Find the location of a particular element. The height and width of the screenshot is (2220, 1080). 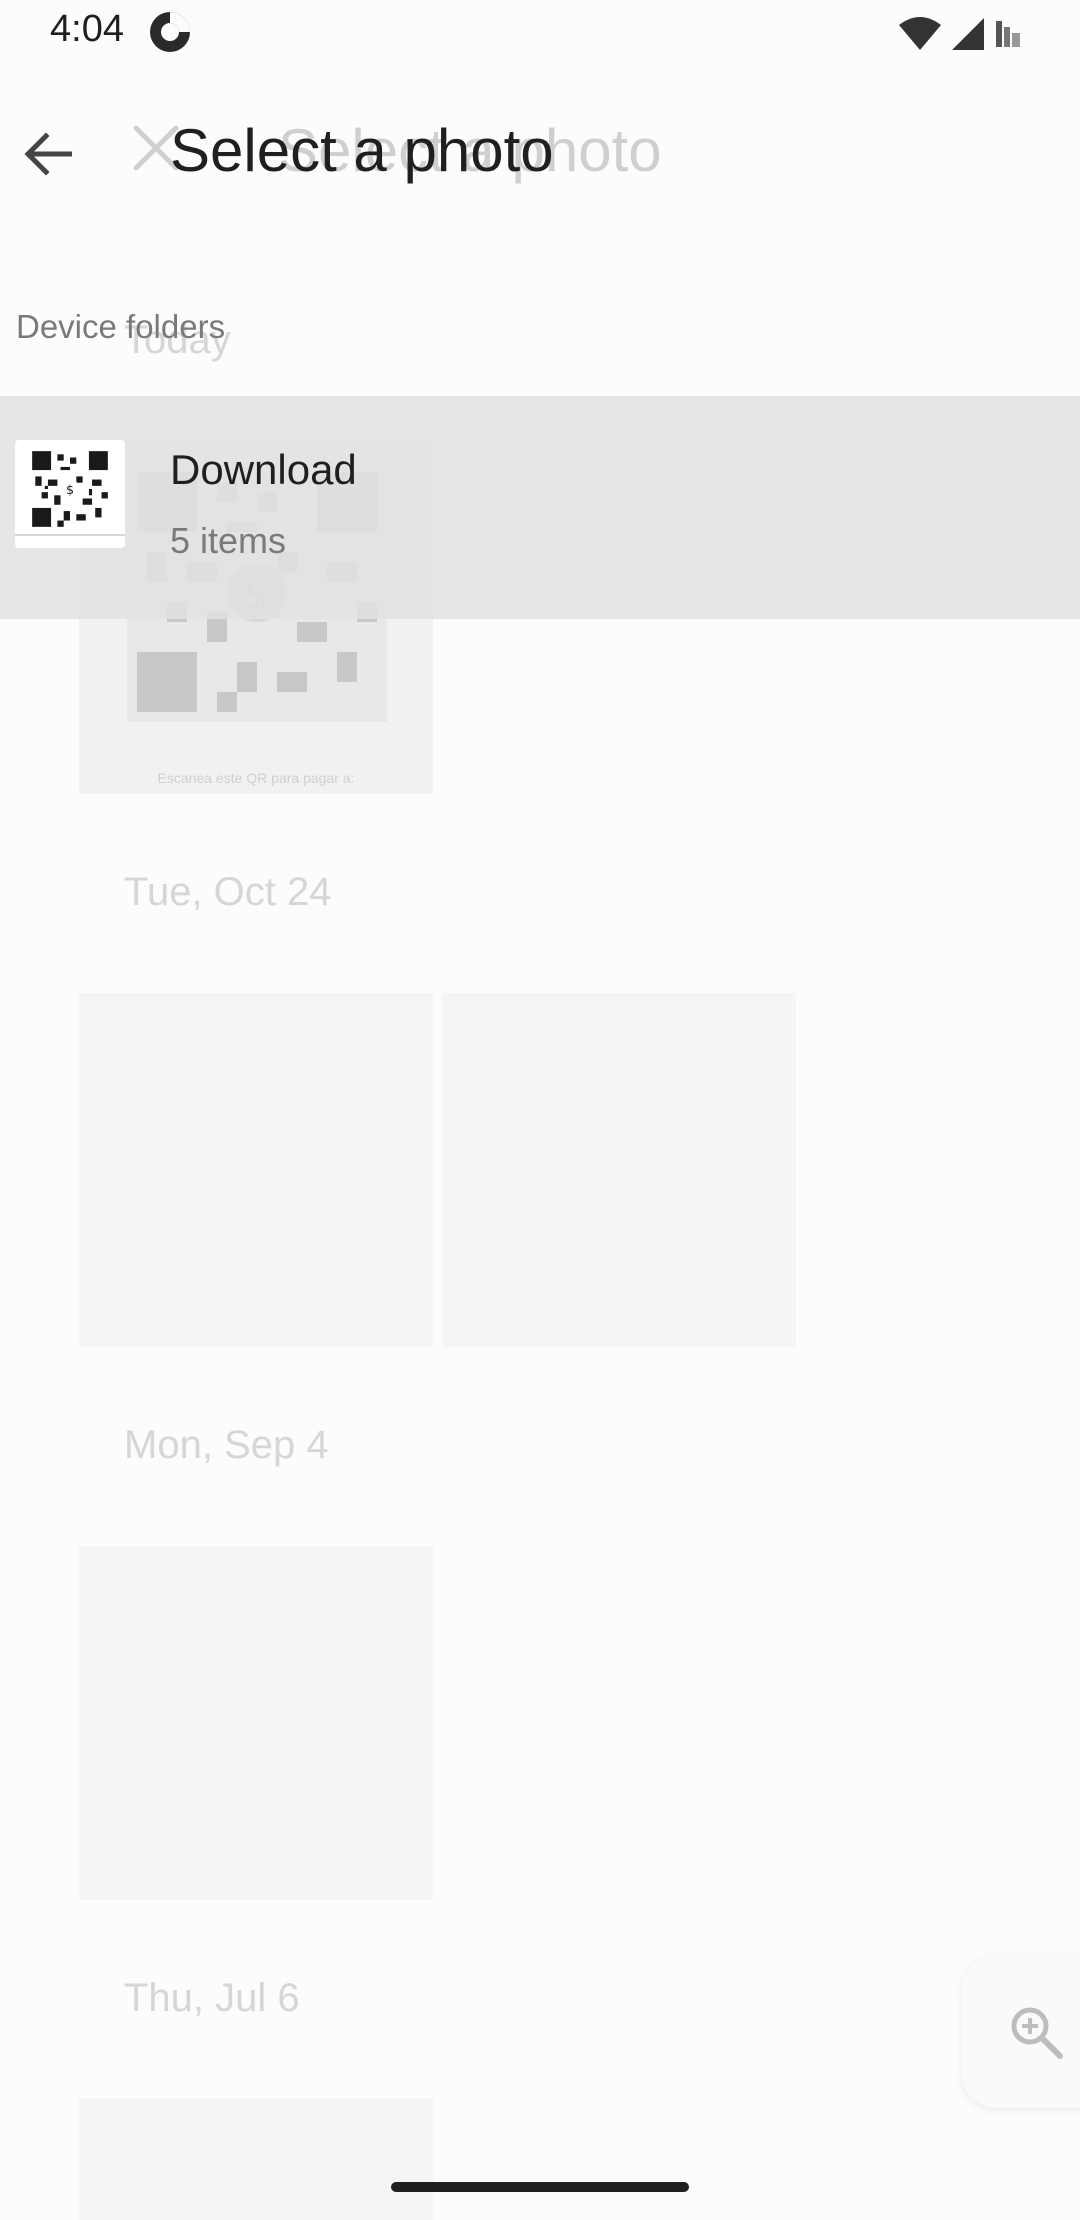

zoom-button is located at coordinates (1021, 2032).